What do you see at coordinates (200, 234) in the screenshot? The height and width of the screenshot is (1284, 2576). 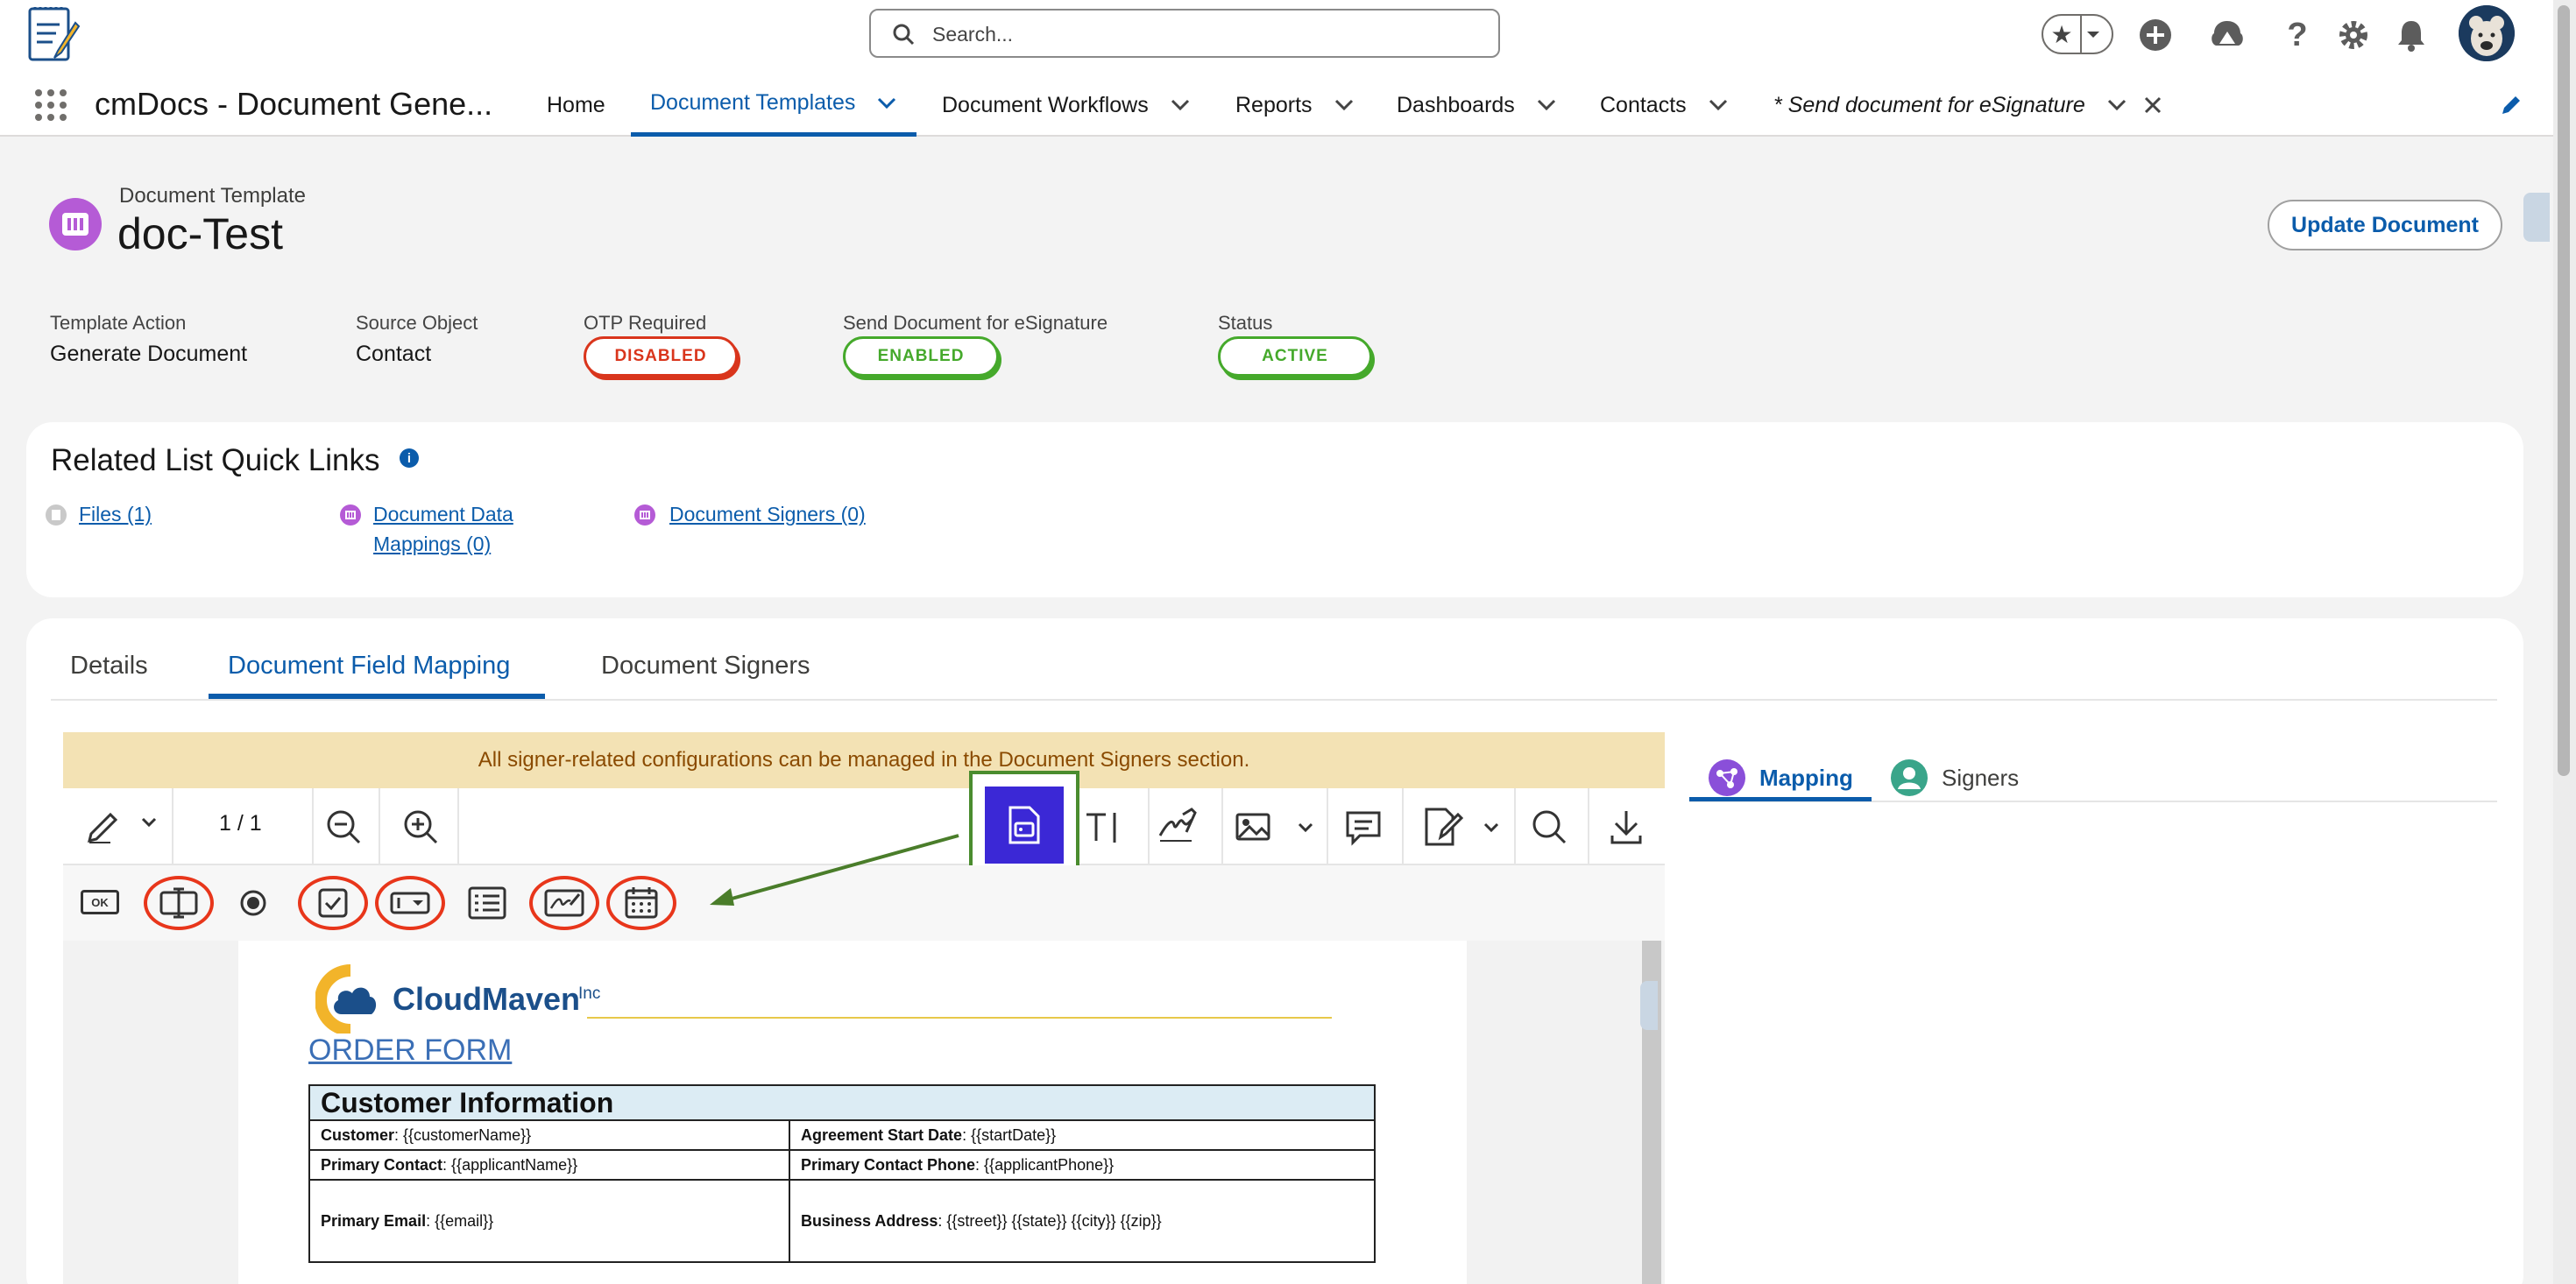 I see `record-title: doc-Test` at bounding box center [200, 234].